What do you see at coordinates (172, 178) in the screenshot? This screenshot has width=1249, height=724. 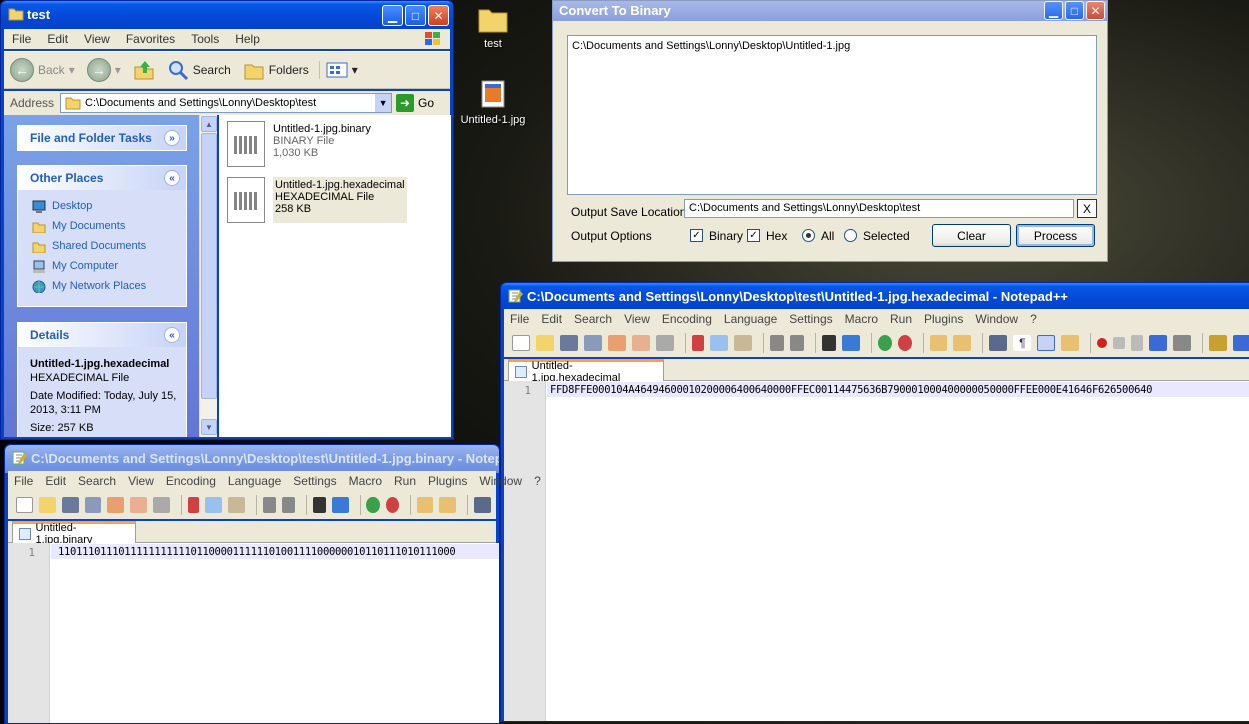 I see `chevron-up-icon: «` at bounding box center [172, 178].